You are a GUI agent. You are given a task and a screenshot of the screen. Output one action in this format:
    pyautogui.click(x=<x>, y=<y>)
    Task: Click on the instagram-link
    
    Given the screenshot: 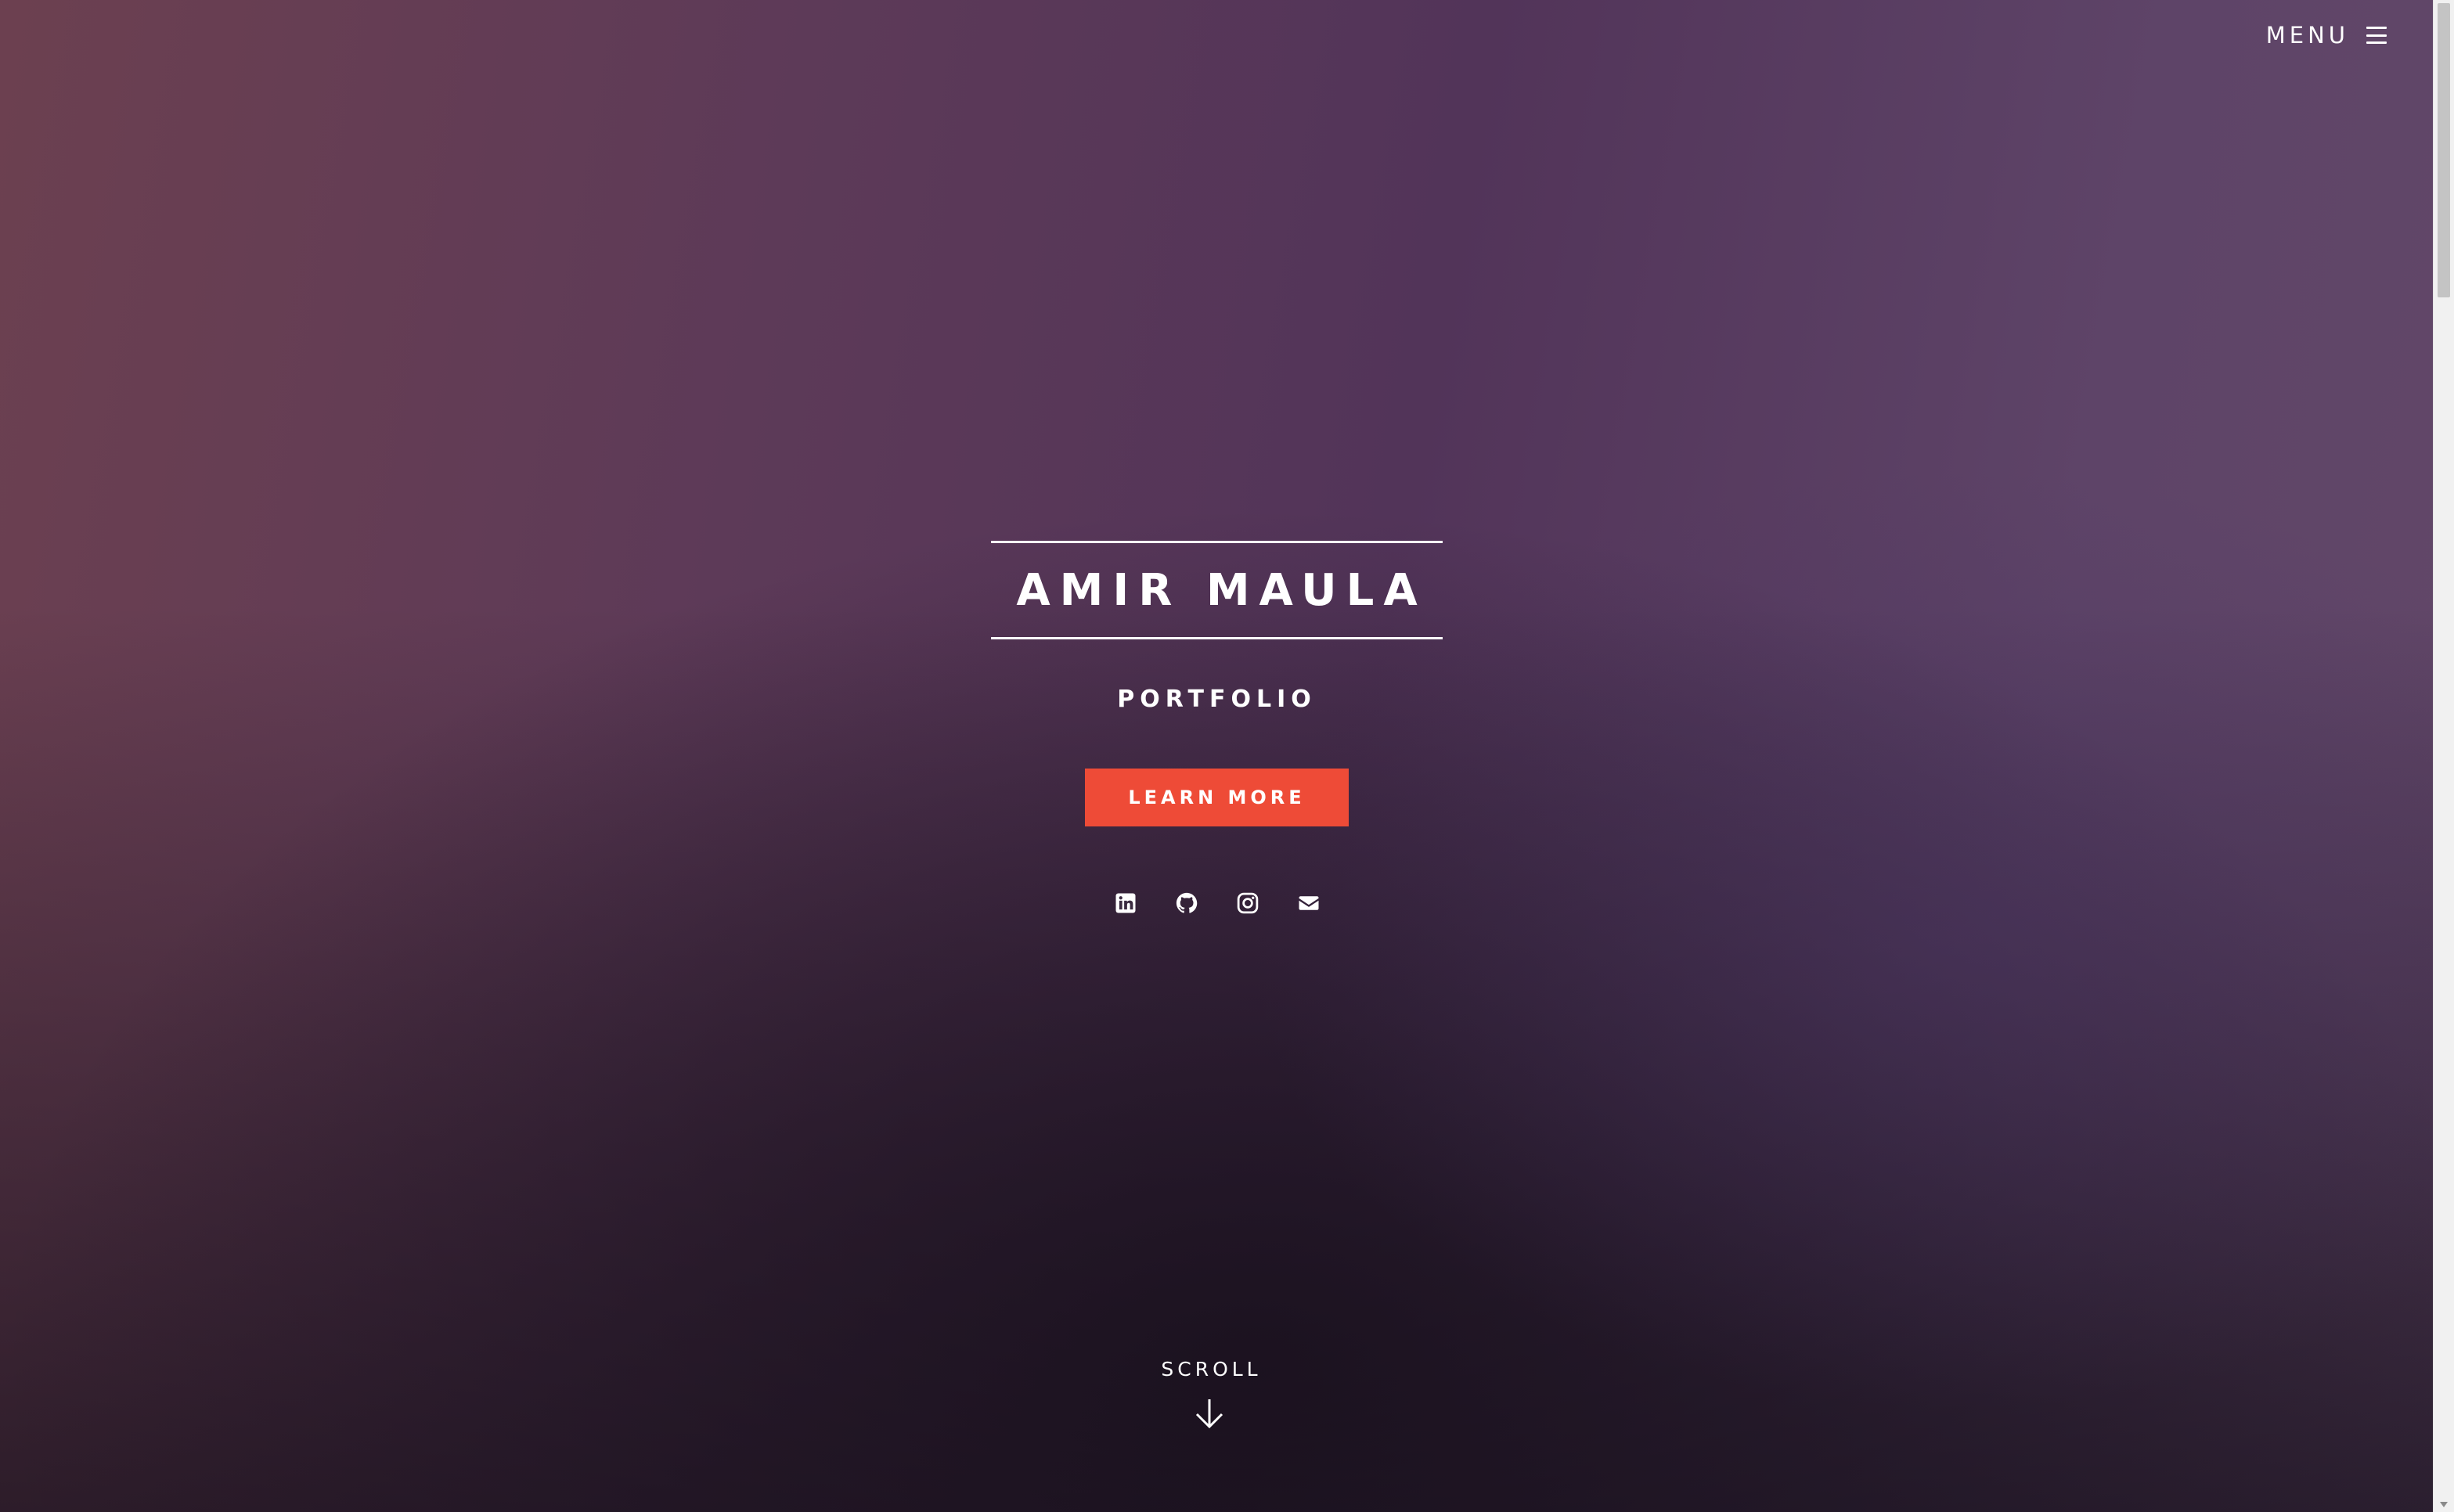 What is the action you would take?
    pyautogui.click(x=1248, y=903)
    